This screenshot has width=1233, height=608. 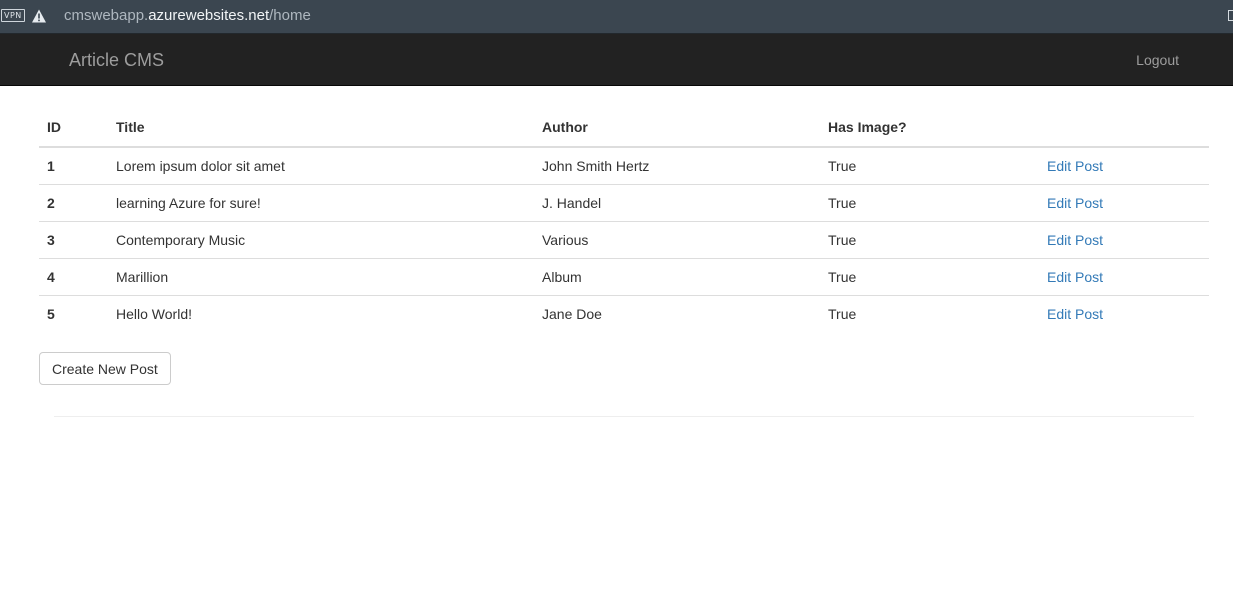 I want to click on url-field: cmswebapp.azurewebsites.net/home, so click(x=187, y=16).